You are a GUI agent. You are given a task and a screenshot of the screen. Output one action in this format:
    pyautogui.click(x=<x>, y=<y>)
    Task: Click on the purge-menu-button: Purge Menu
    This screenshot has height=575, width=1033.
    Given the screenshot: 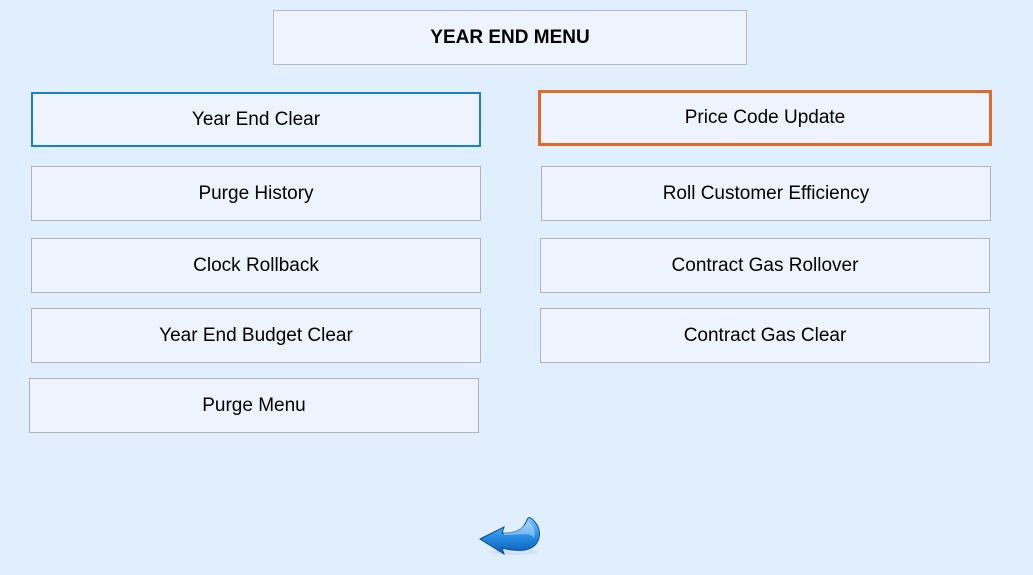 What is the action you would take?
    pyautogui.click(x=254, y=405)
    